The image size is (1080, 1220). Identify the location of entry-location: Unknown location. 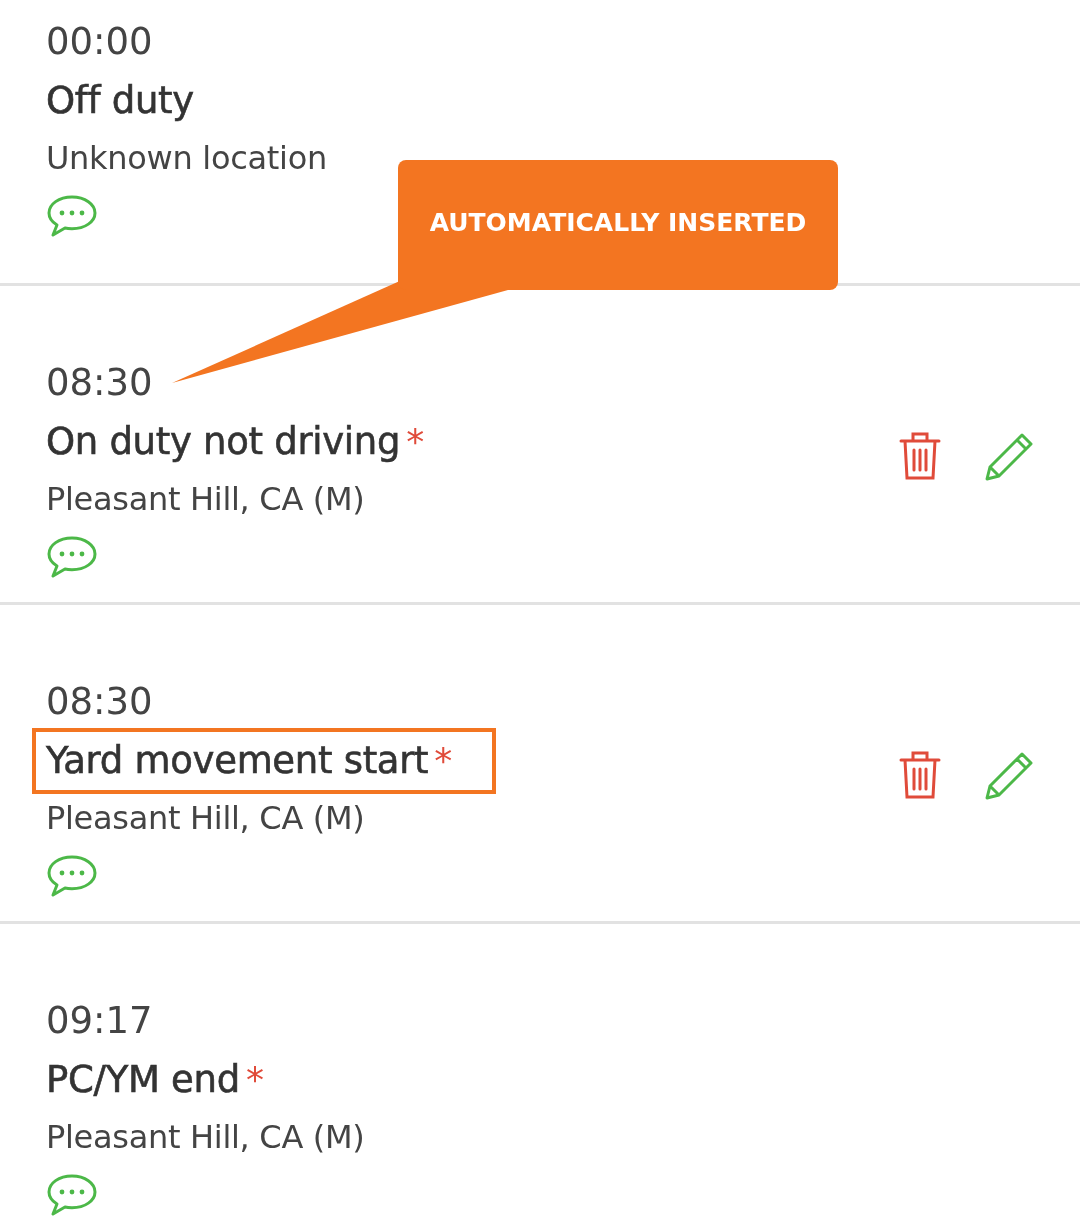
(186, 158).